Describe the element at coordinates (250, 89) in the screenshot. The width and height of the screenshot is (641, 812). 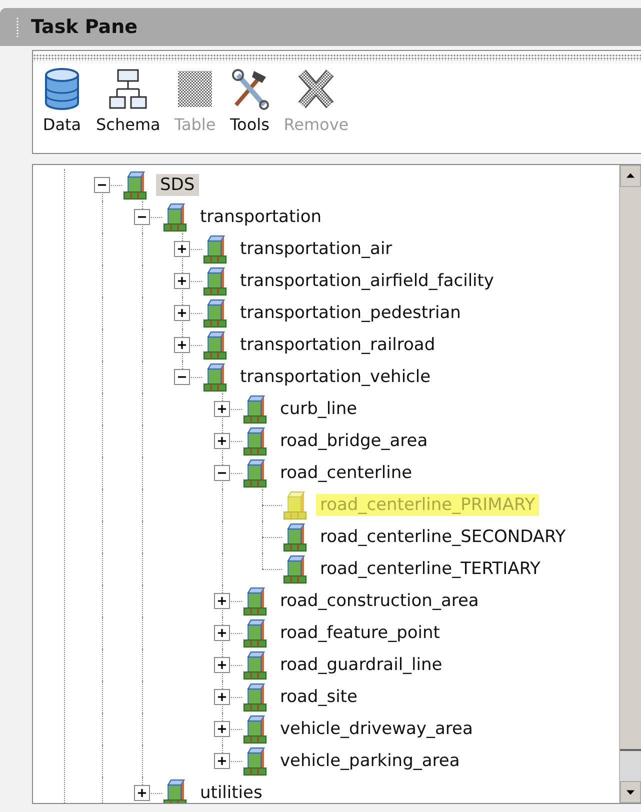
I see `tools-icon` at that location.